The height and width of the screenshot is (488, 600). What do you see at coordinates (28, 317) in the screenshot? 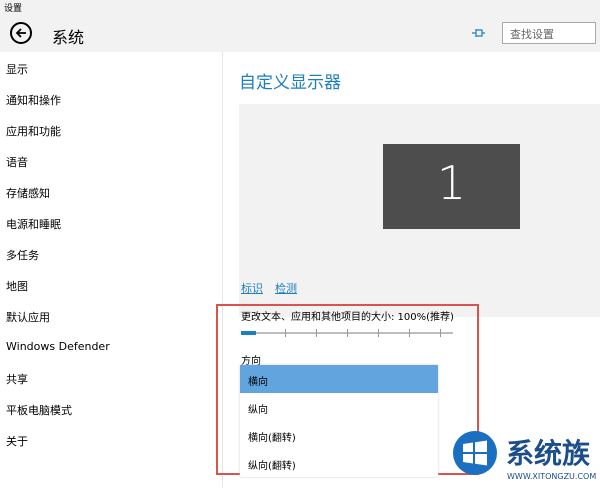
I see `sidebar-item-default-apps: 默认应用` at bounding box center [28, 317].